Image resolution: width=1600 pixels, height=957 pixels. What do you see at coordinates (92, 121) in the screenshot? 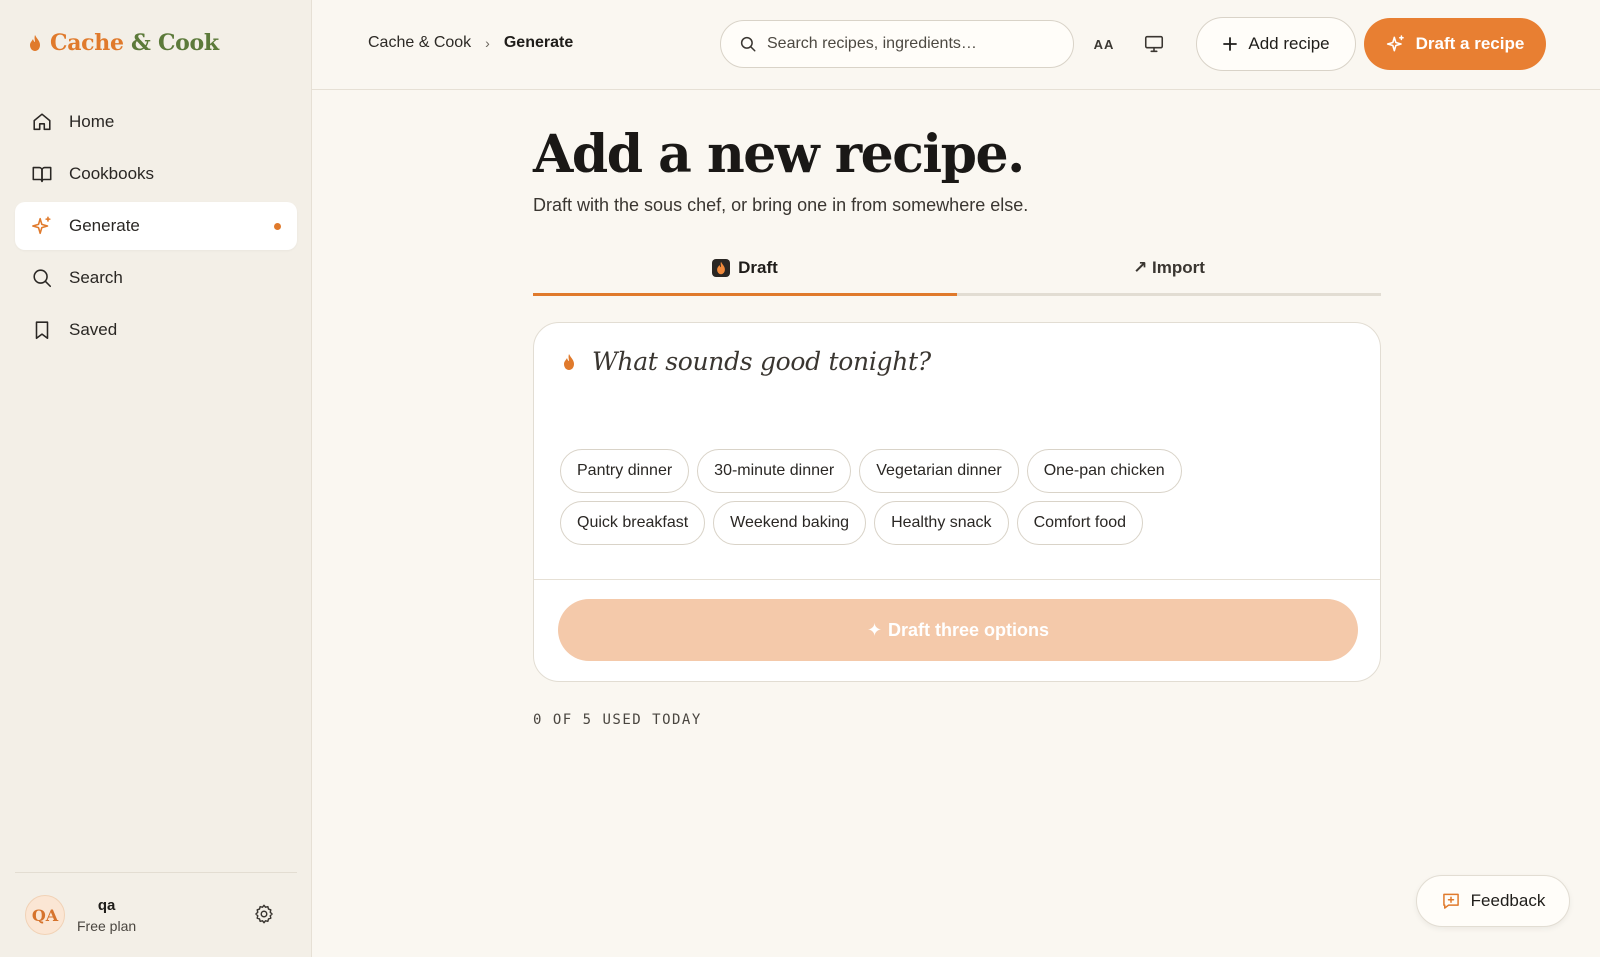
I see `sidebar-item-label: Home` at bounding box center [92, 121].